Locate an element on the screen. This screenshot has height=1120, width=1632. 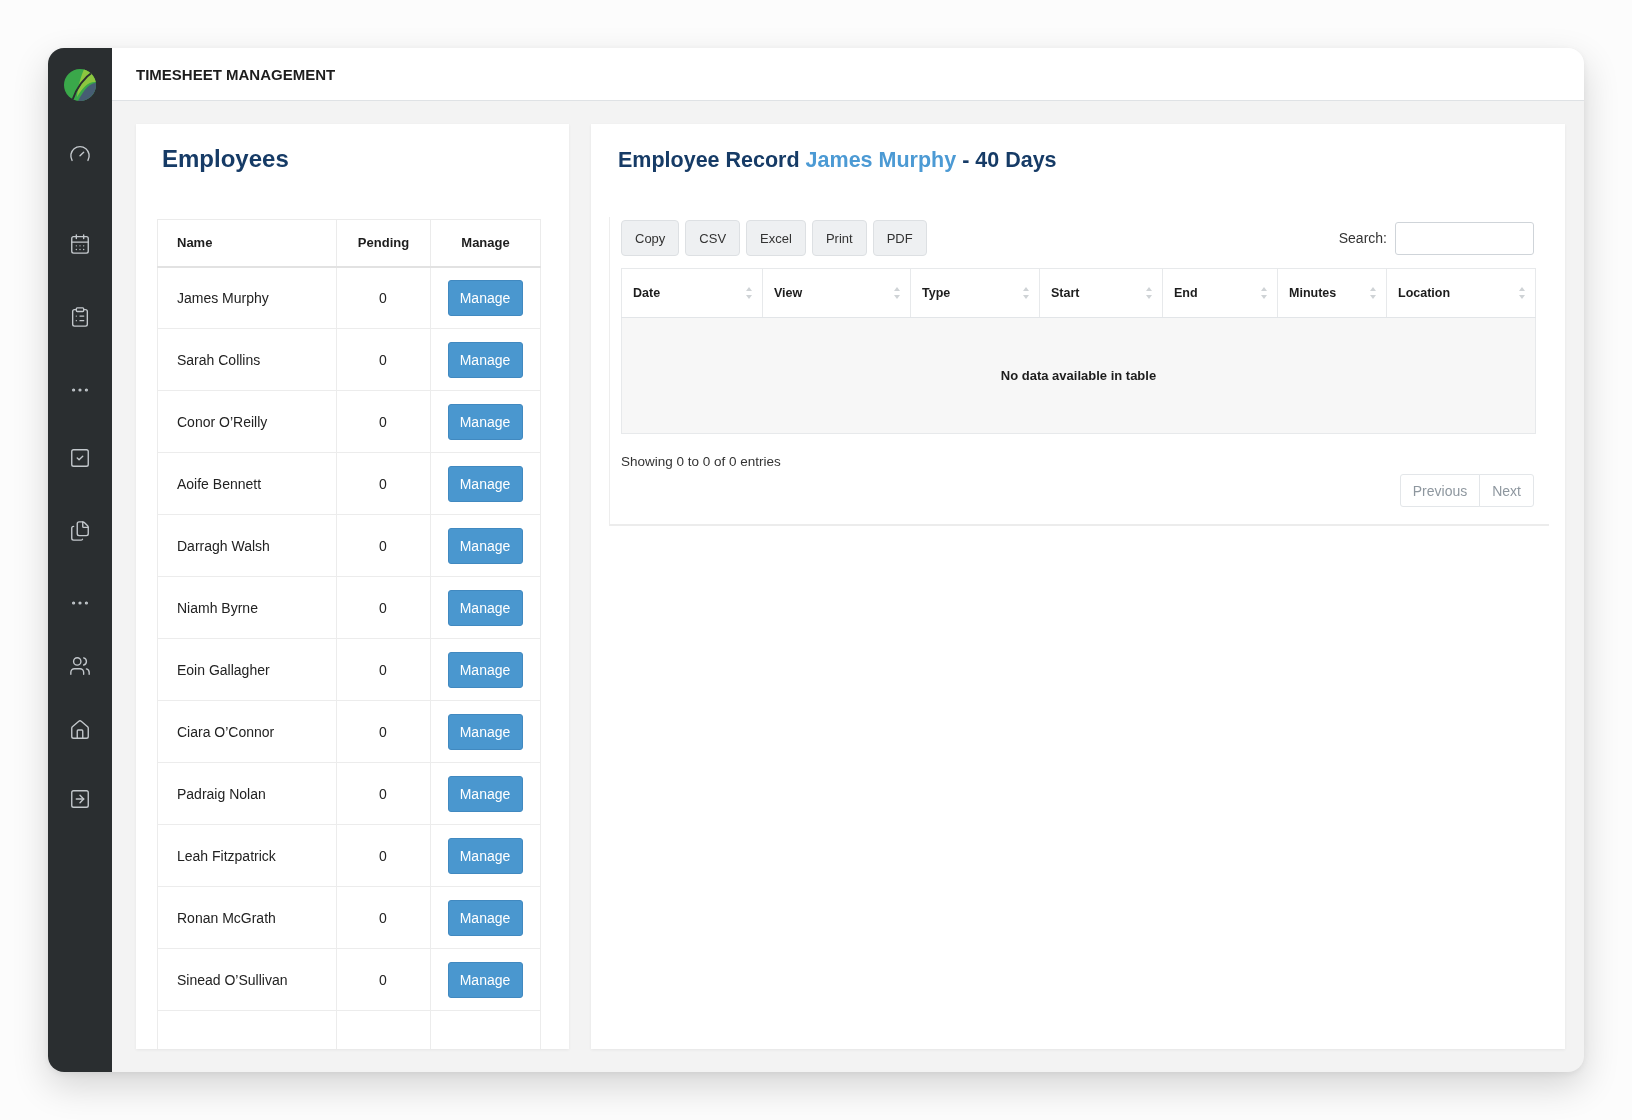
house-icon is located at coordinates (80, 730).